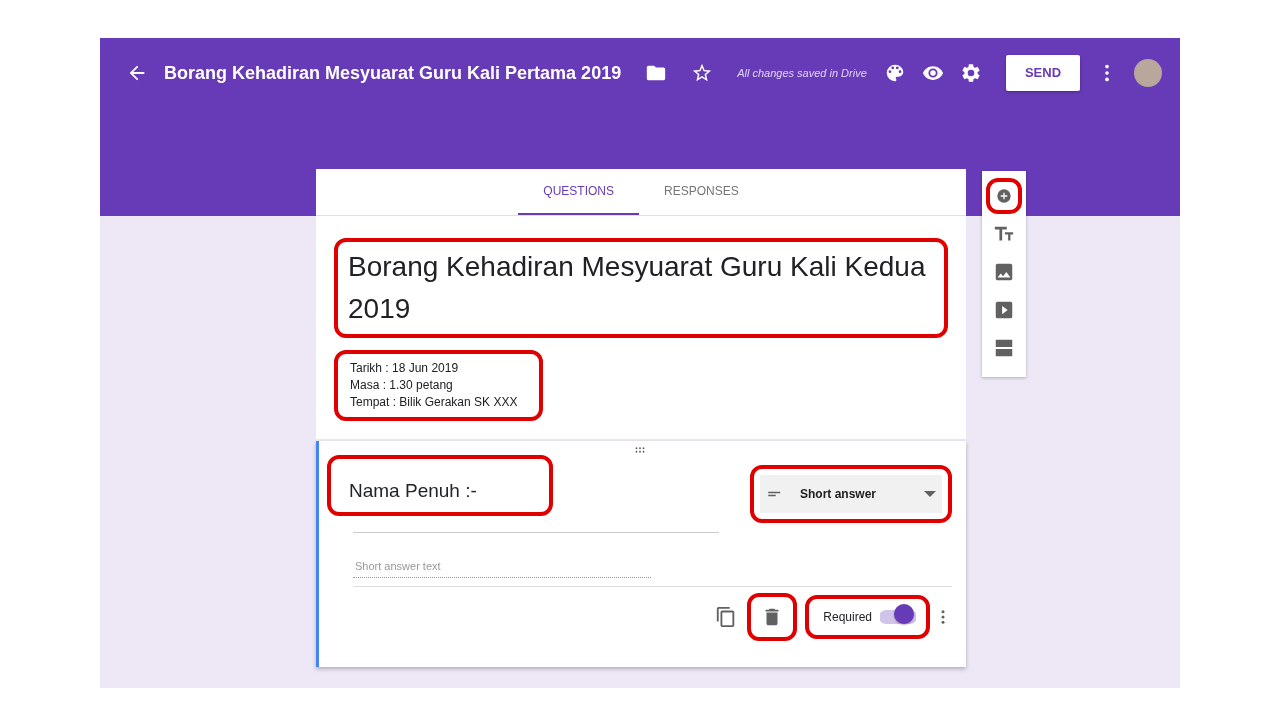  Describe the element at coordinates (1004, 310) in the screenshot. I see `video-icon` at that location.